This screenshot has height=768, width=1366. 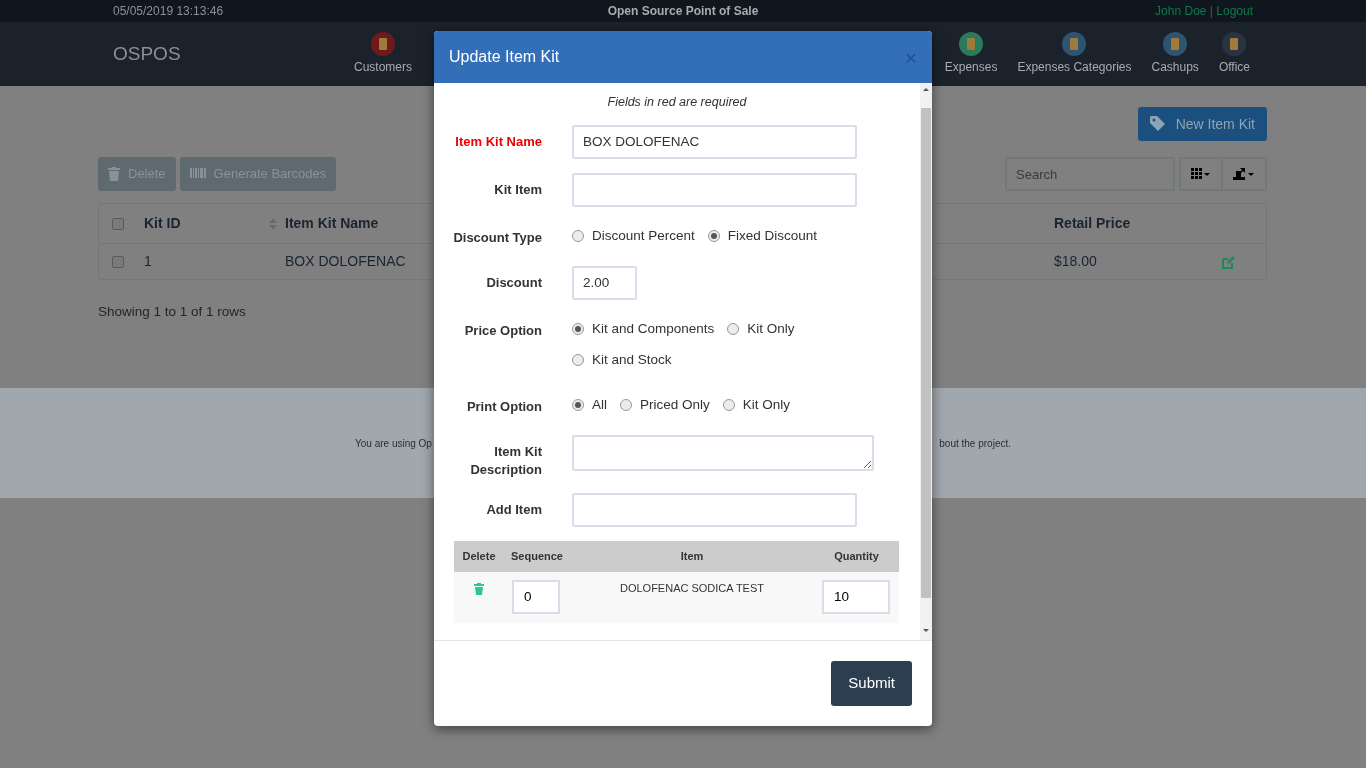 What do you see at coordinates (513, 282) in the screenshot?
I see `field-label: Discount` at bounding box center [513, 282].